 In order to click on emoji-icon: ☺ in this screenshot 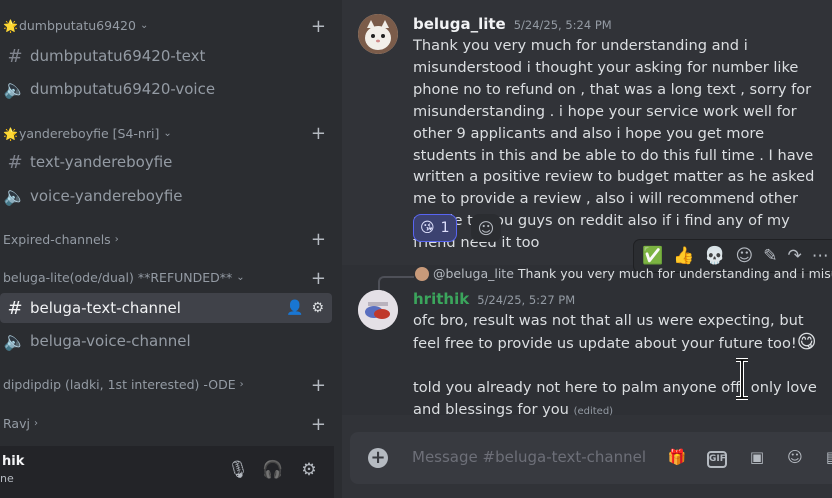, I will do `click(795, 458)`.